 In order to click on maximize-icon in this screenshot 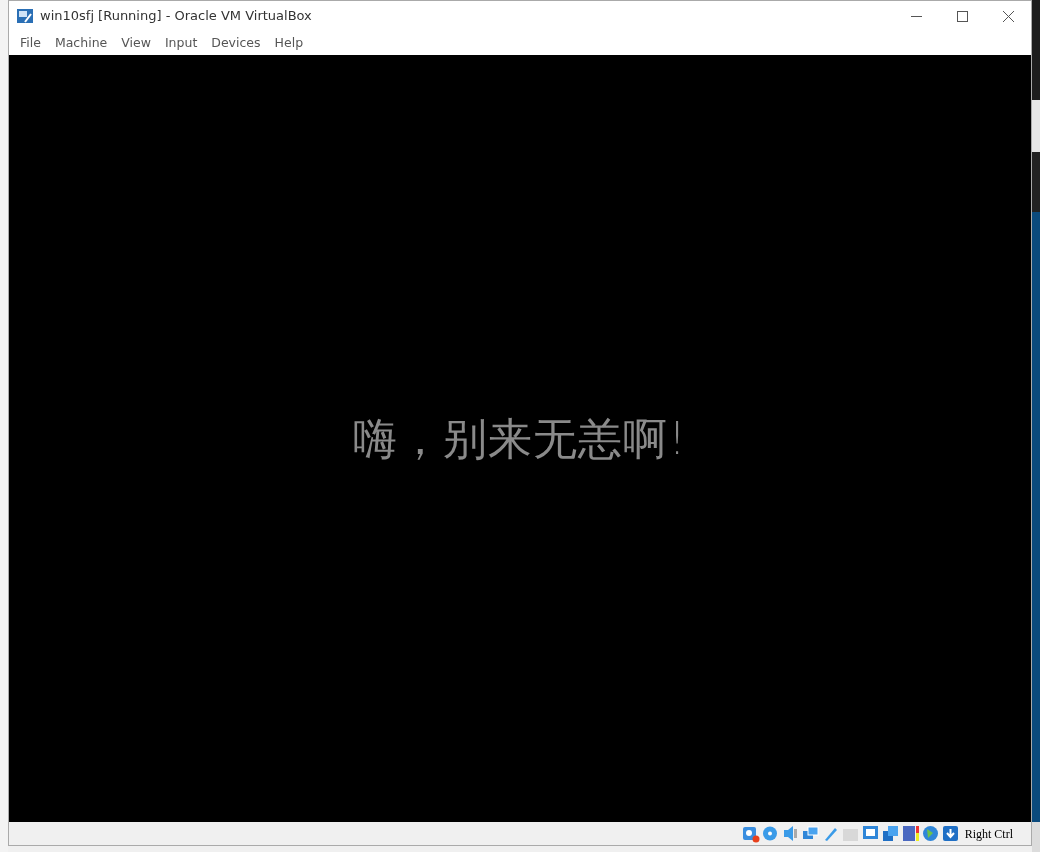, I will do `click(962, 16)`.